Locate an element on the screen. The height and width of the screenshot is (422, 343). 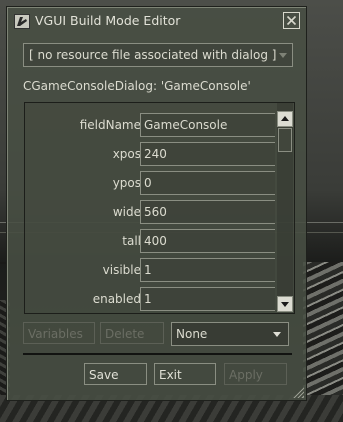
property-name: fieldName is located at coordinates (110, 125).